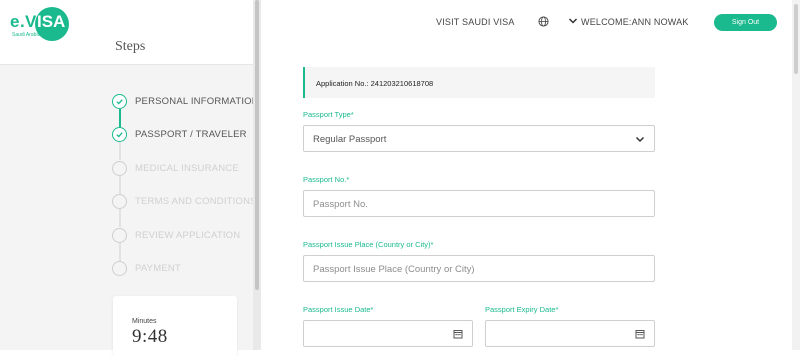 The image size is (800, 356). What do you see at coordinates (479, 203) in the screenshot?
I see `passport-no-input: Passport No.` at bounding box center [479, 203].